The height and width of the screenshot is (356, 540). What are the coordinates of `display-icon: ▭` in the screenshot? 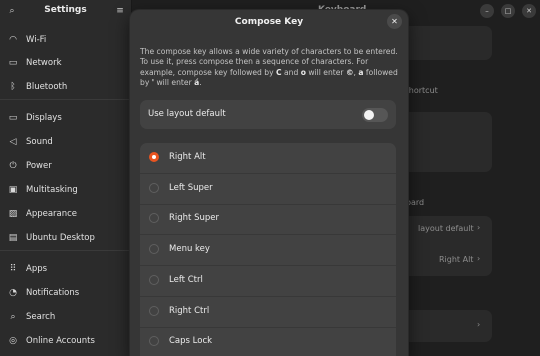 It's located at (13, 117).